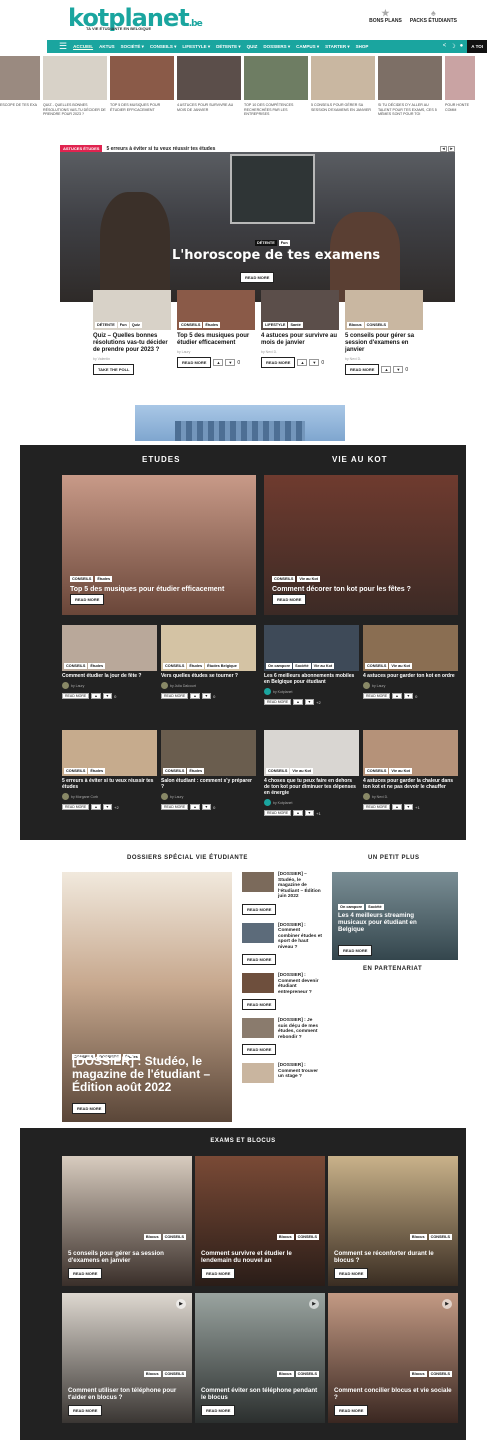 The height and width of the screenshot is (1440, 487). Describe the element at coordinates (433, 16) in the screenshot. I see `packs-etudiants-link: ♠ PACKS ÉTUDIANTS` at that location.